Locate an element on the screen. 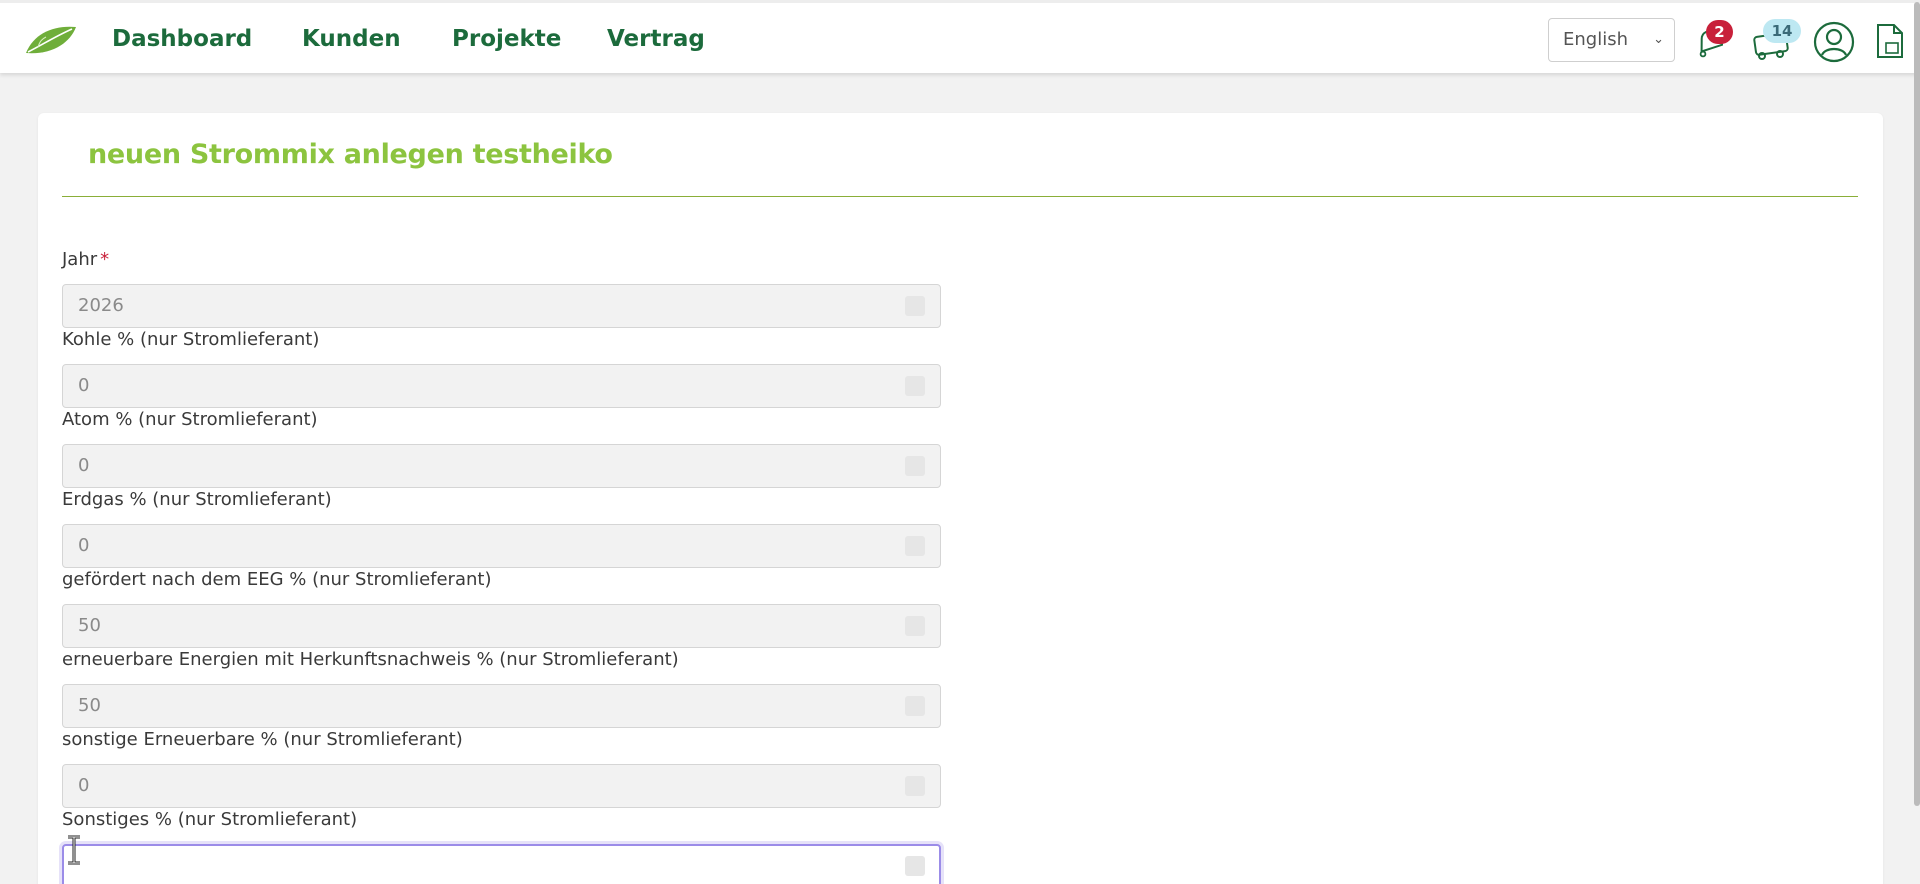 This screenshot has height=884, width=1920. eeg-input: 50 is located at coordinates (501, 626).